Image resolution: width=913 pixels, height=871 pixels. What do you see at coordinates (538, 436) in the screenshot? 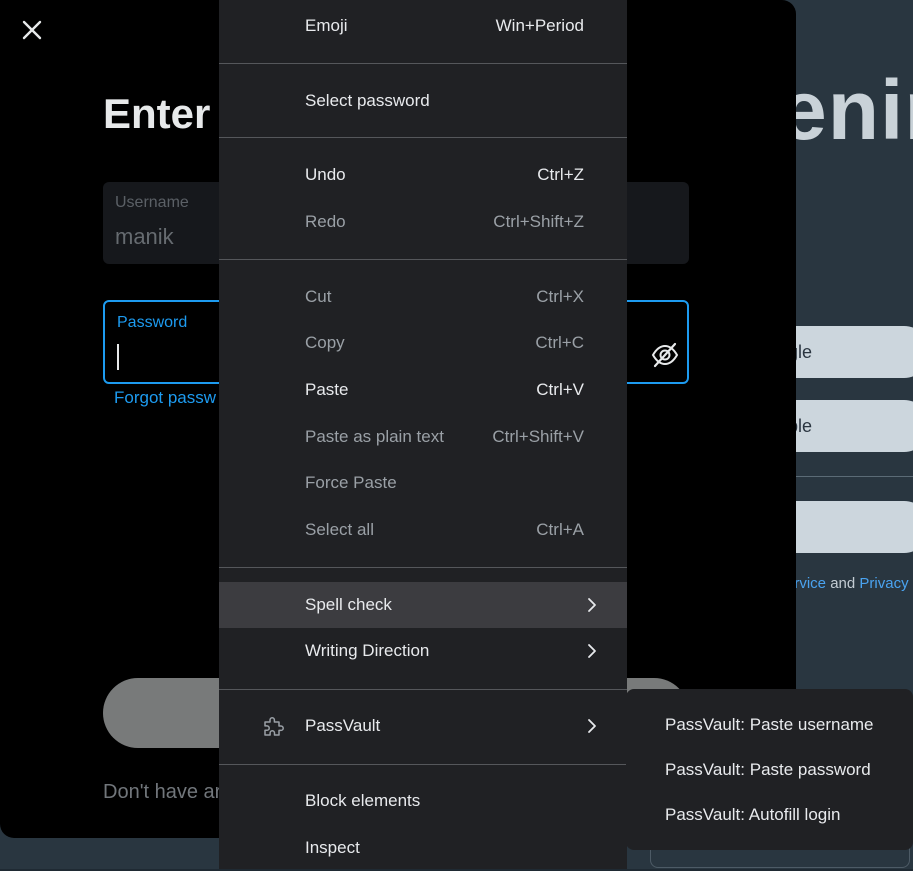
I see `menu-item-shortcut: Ctrl+Shift+V` at bounding box center [538, 436].